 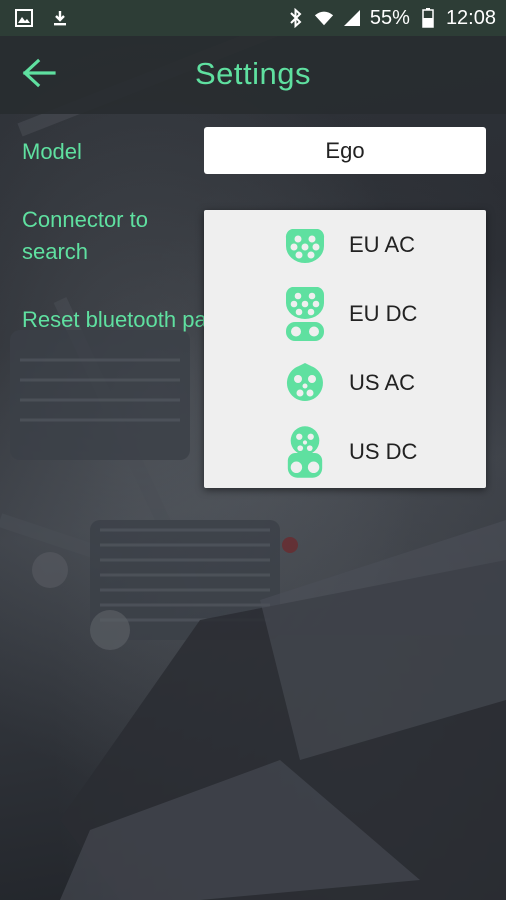 I want to click on reset-bluetooth-label: Reset bluetooth pai, so click(x=117, y=320).